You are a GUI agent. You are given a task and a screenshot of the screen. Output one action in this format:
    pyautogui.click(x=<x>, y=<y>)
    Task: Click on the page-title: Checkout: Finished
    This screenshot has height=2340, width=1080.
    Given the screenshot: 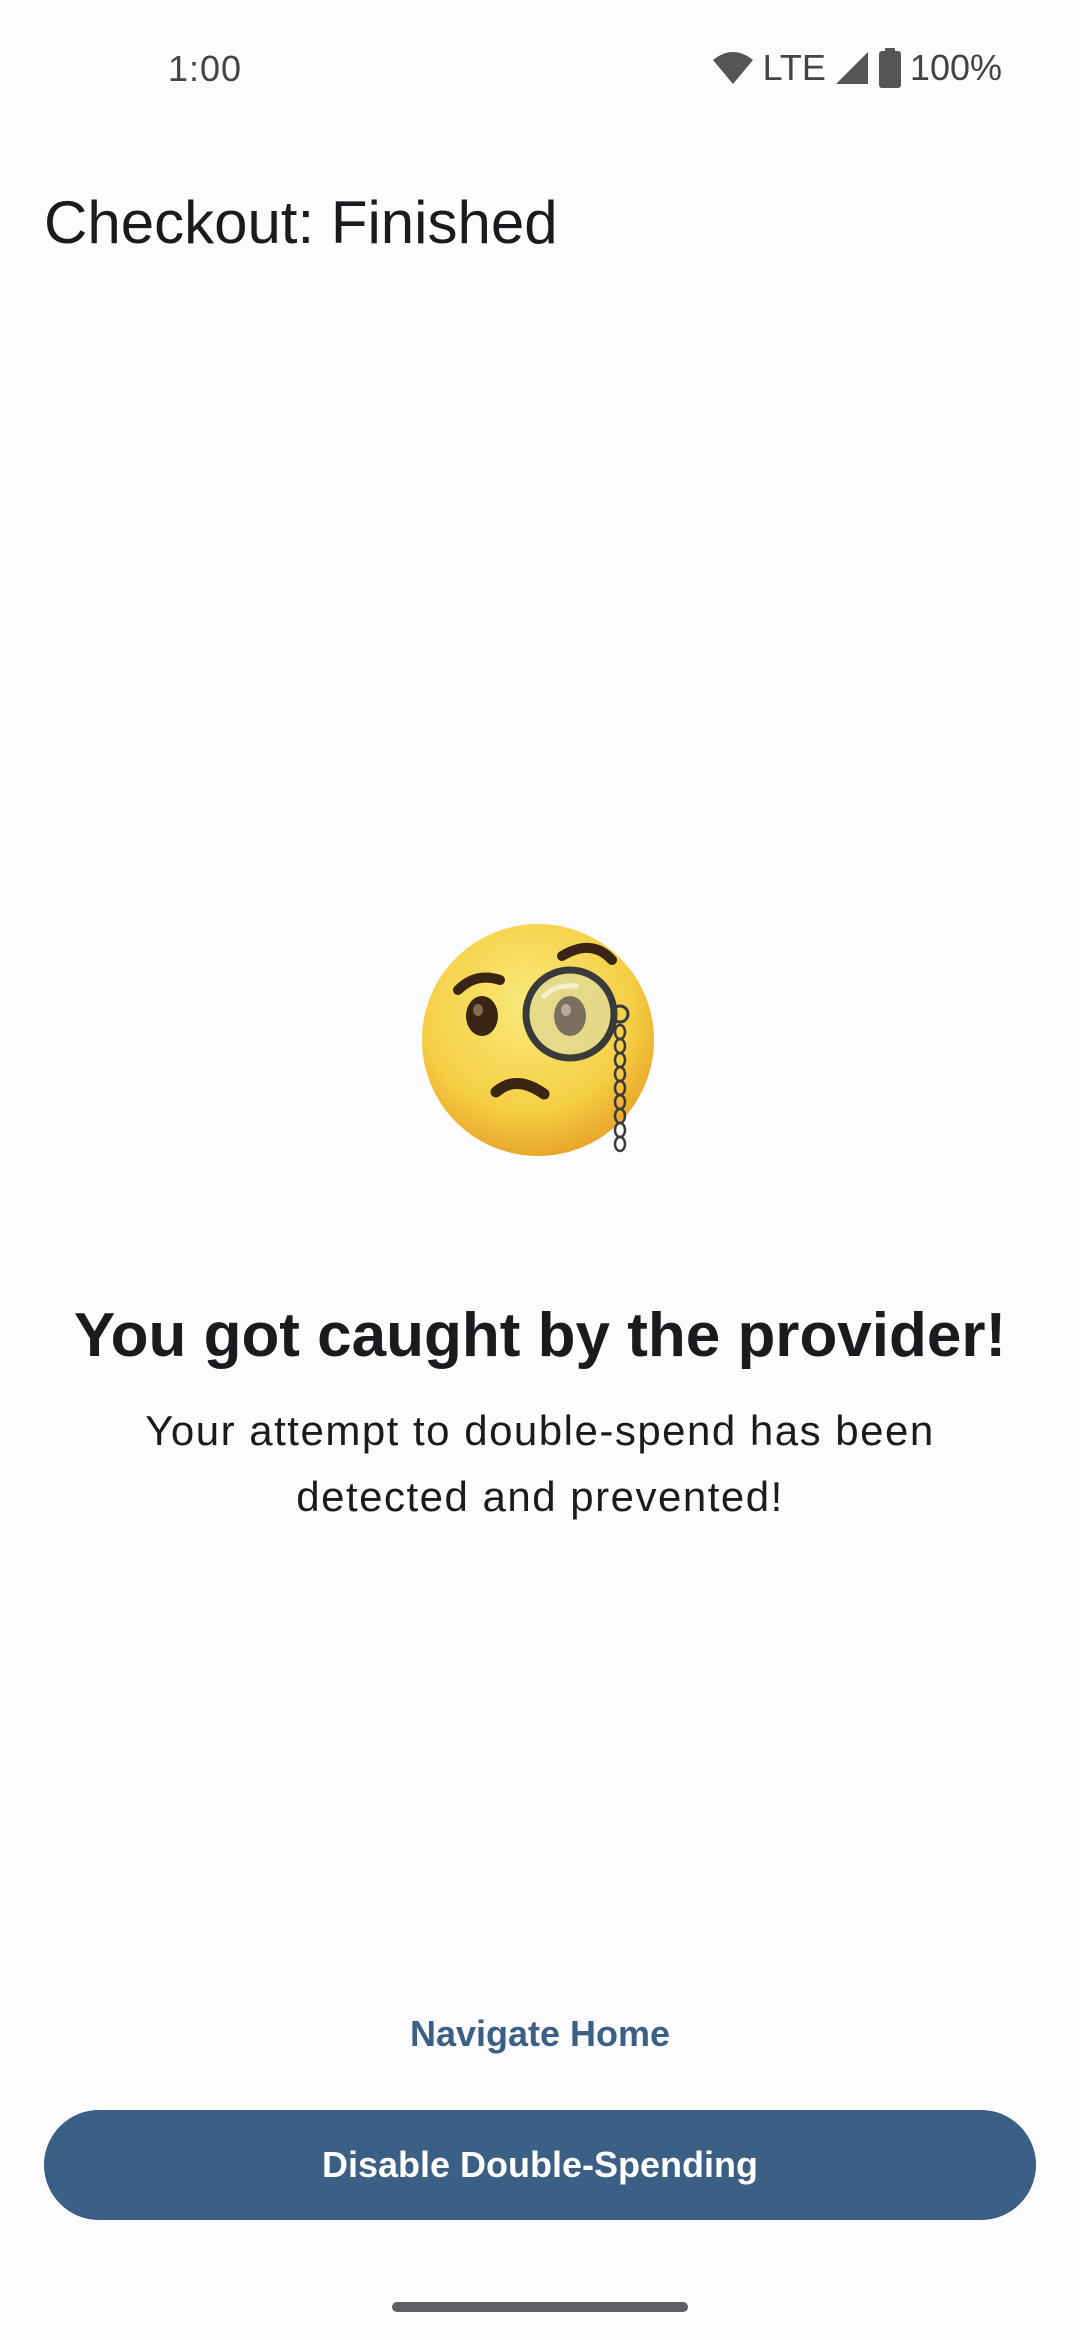 What is the action you would take?
    pyautogui.click(x=301, y=222)
    